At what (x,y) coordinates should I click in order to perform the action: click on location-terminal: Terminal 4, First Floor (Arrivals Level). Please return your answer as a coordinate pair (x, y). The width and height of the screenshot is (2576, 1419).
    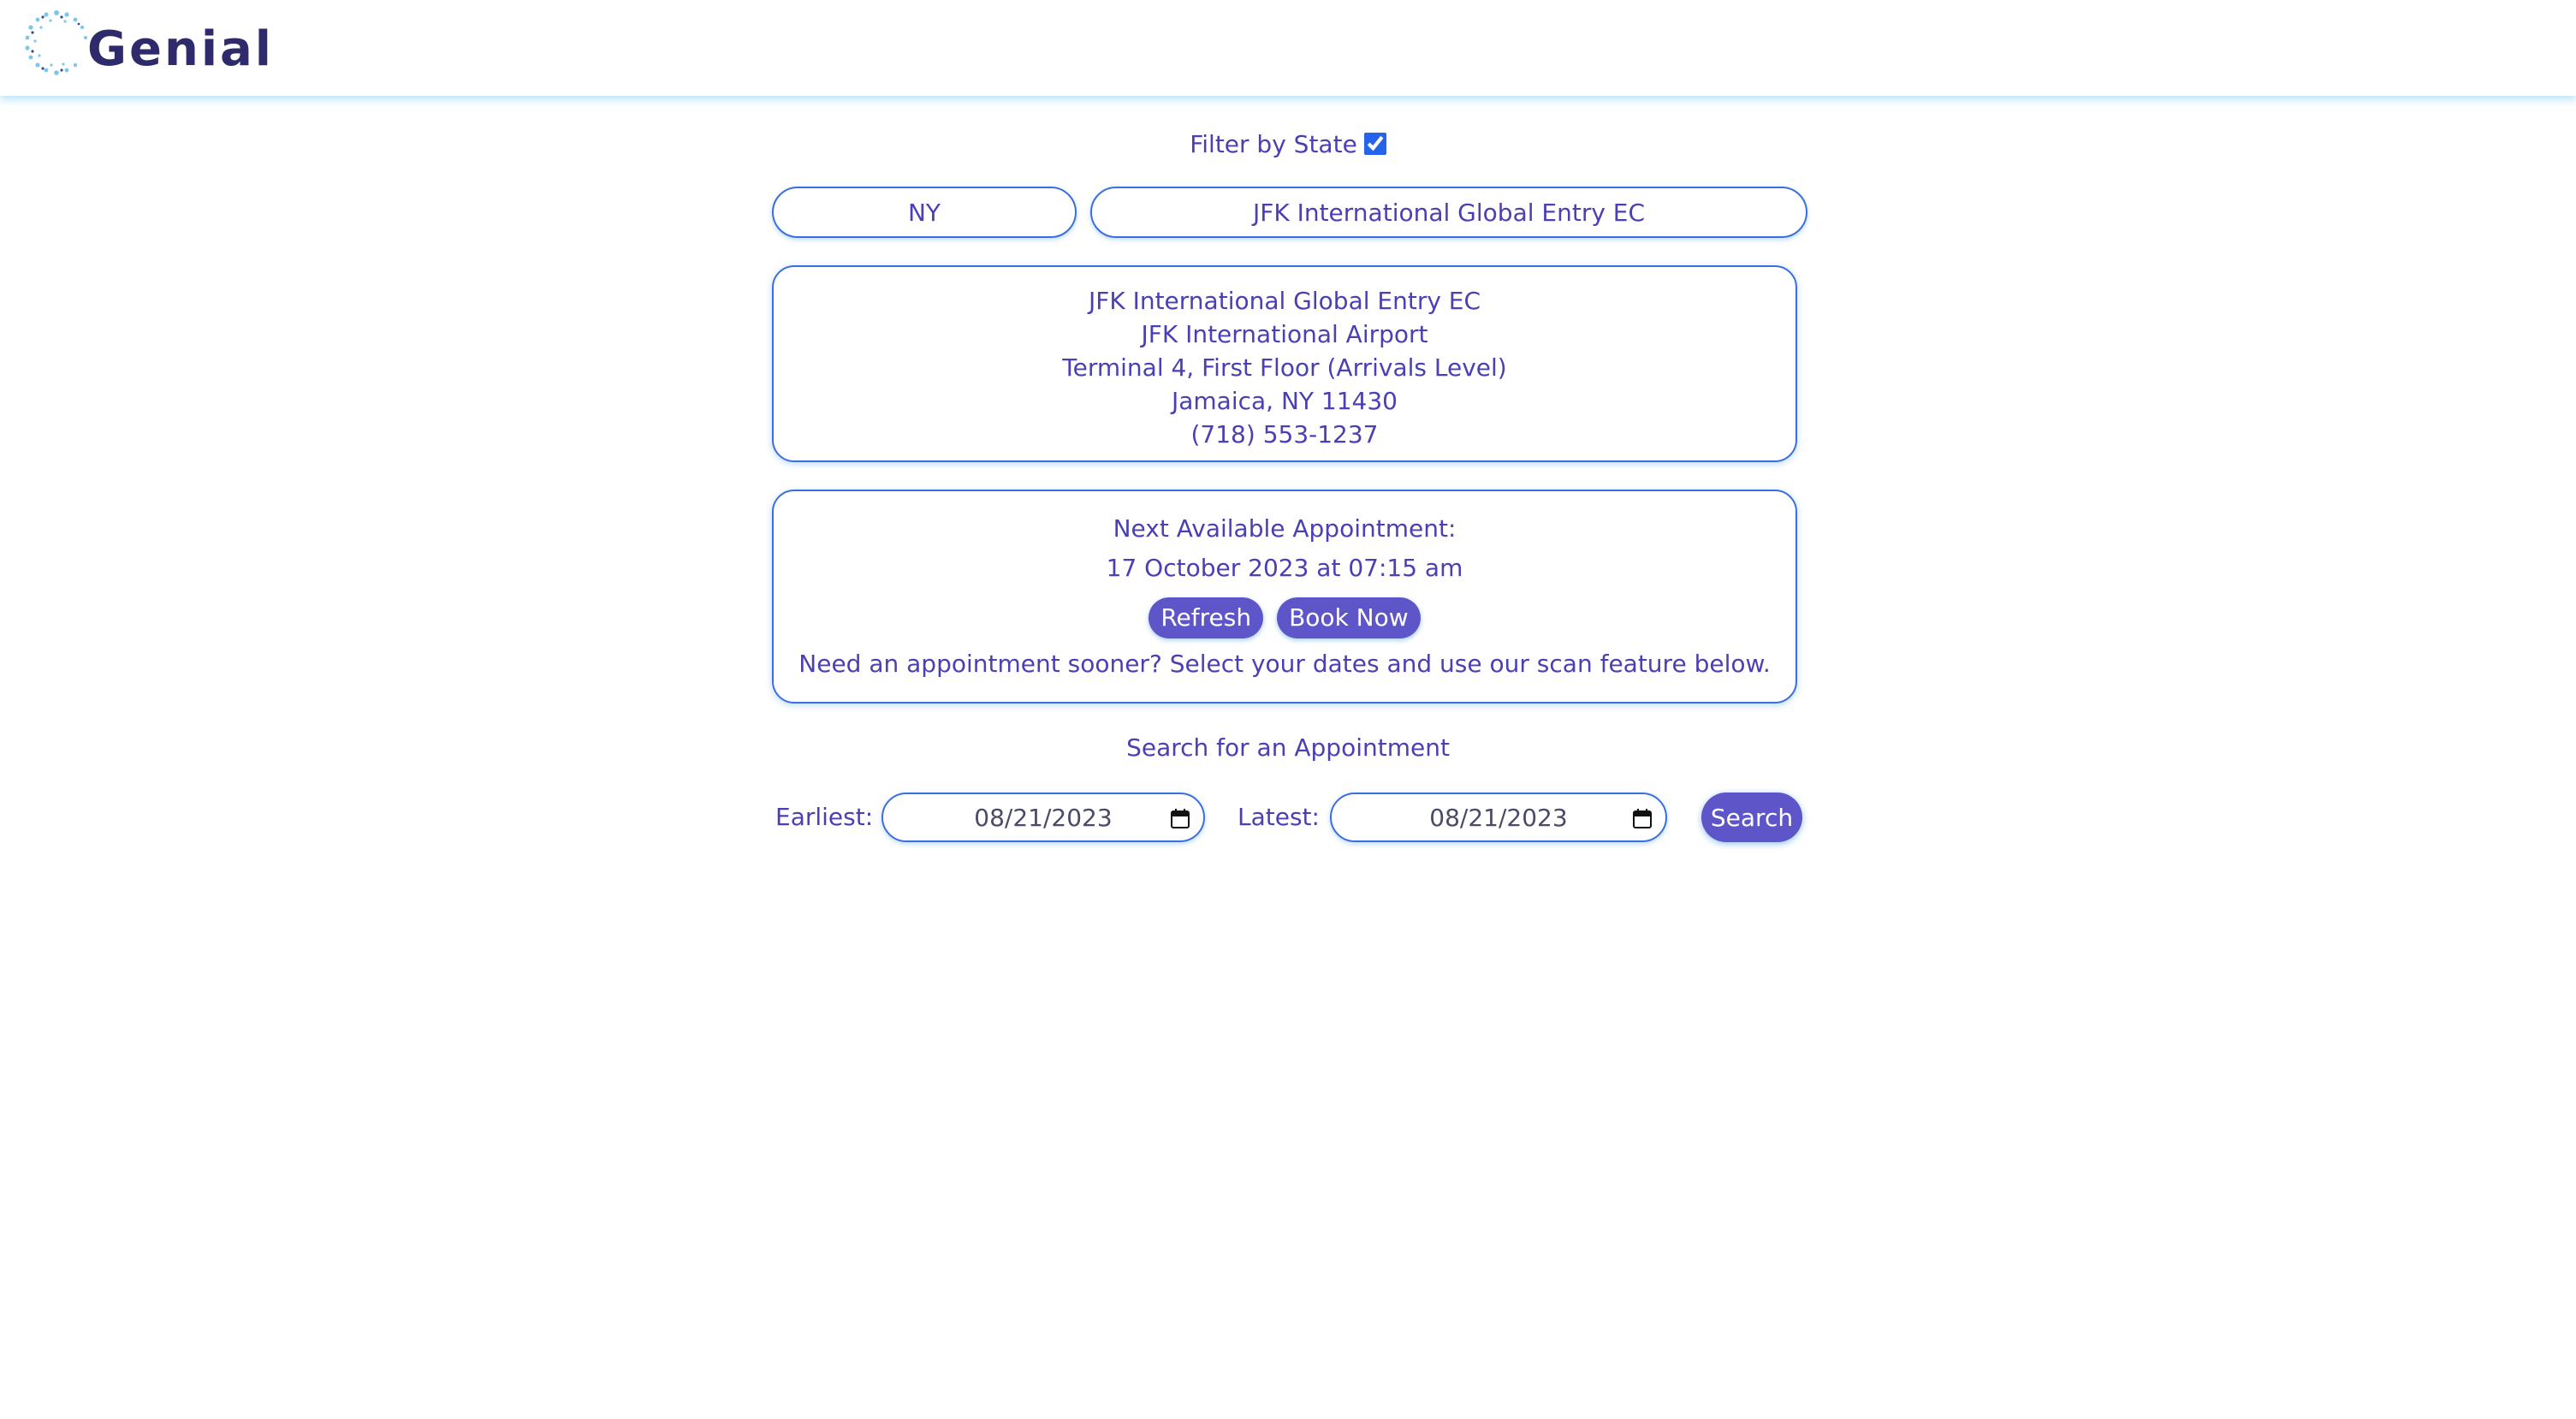
    Looking at the image, I should click on (1284, 368).